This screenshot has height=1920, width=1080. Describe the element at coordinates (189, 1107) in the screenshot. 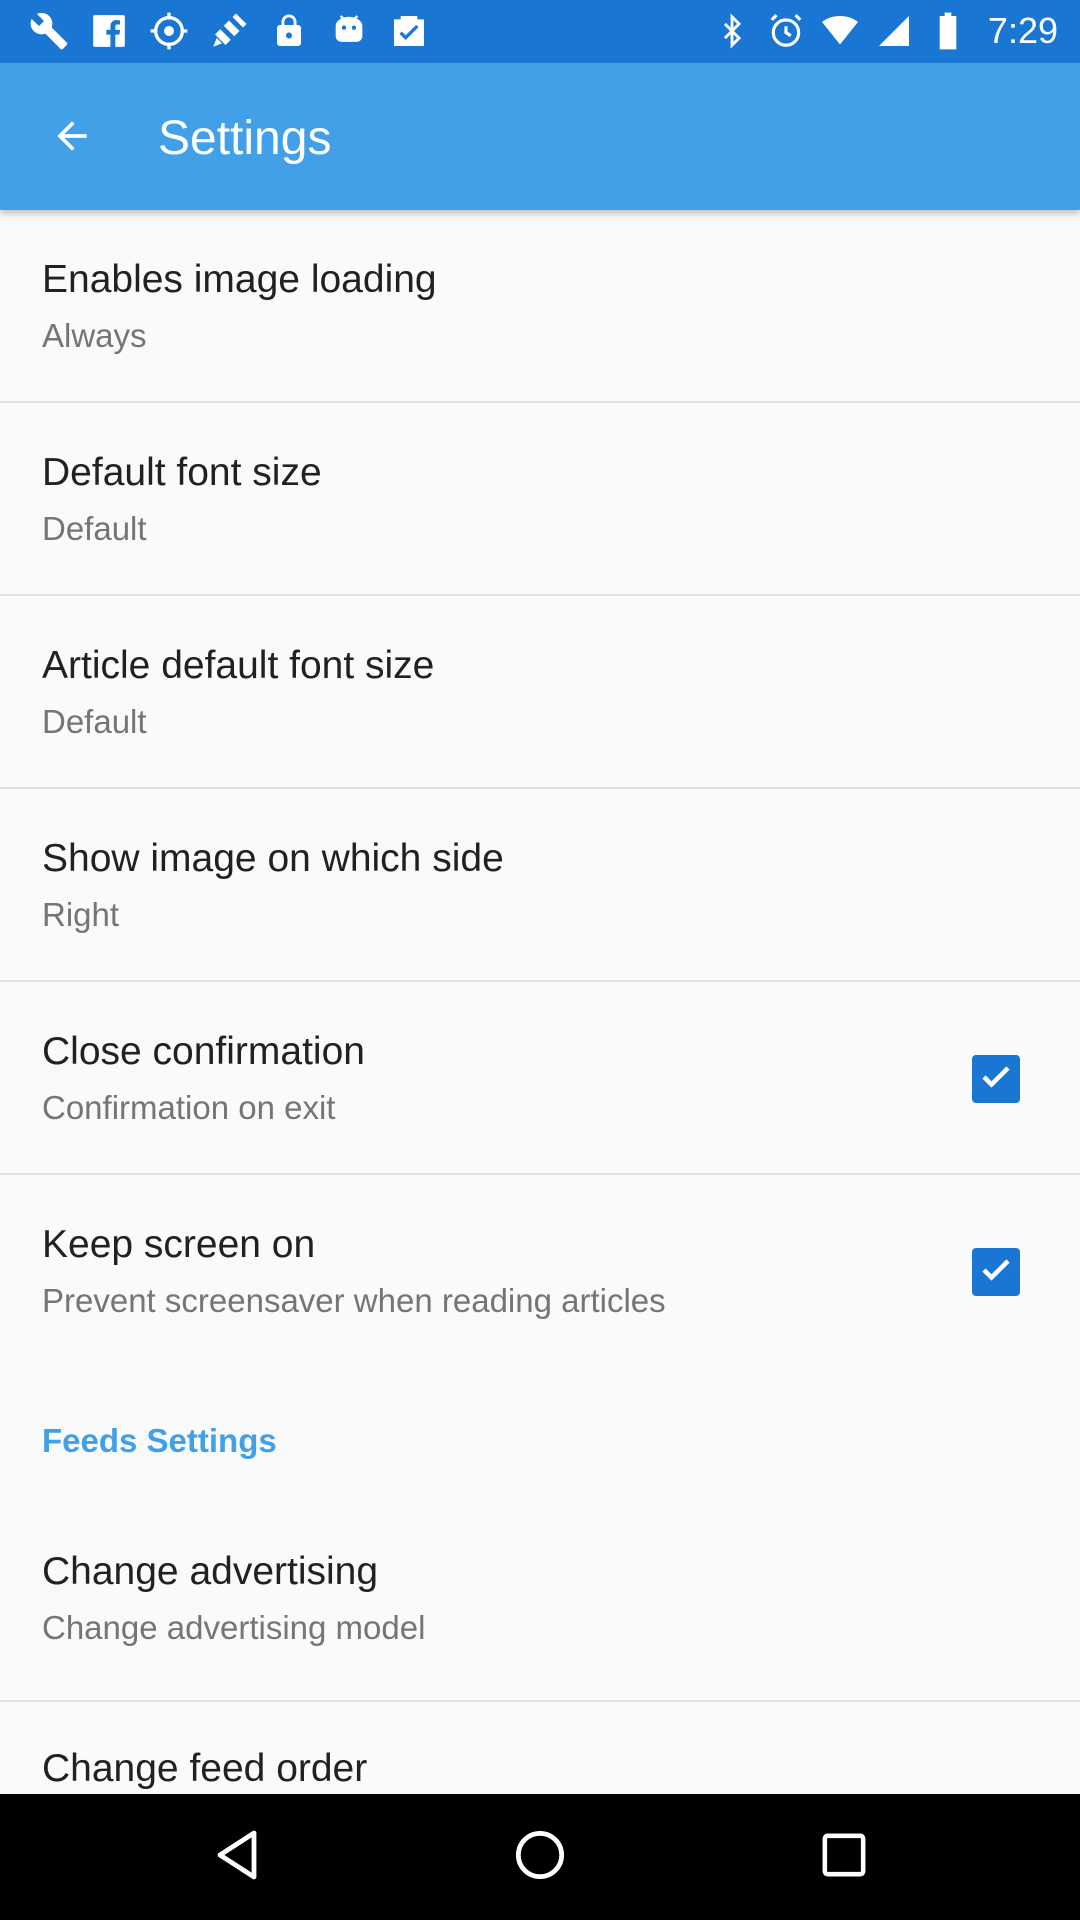

I see `pref-summary: Confirmation on exit` at that location.